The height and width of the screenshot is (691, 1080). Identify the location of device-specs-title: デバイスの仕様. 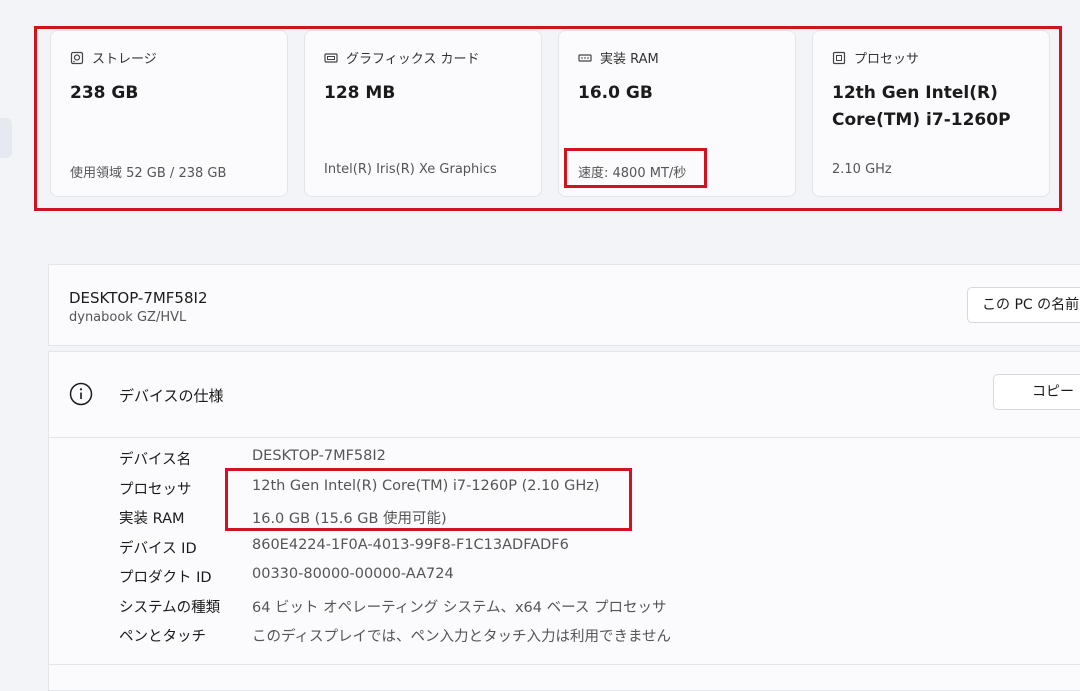
(171, 396).